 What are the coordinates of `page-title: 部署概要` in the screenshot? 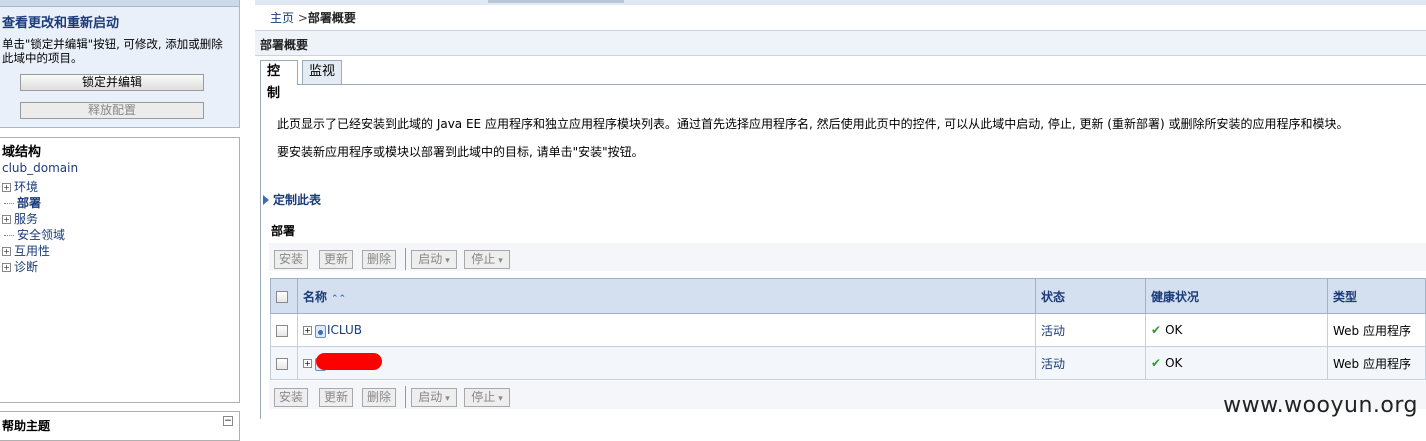 It's located at (284, 44).